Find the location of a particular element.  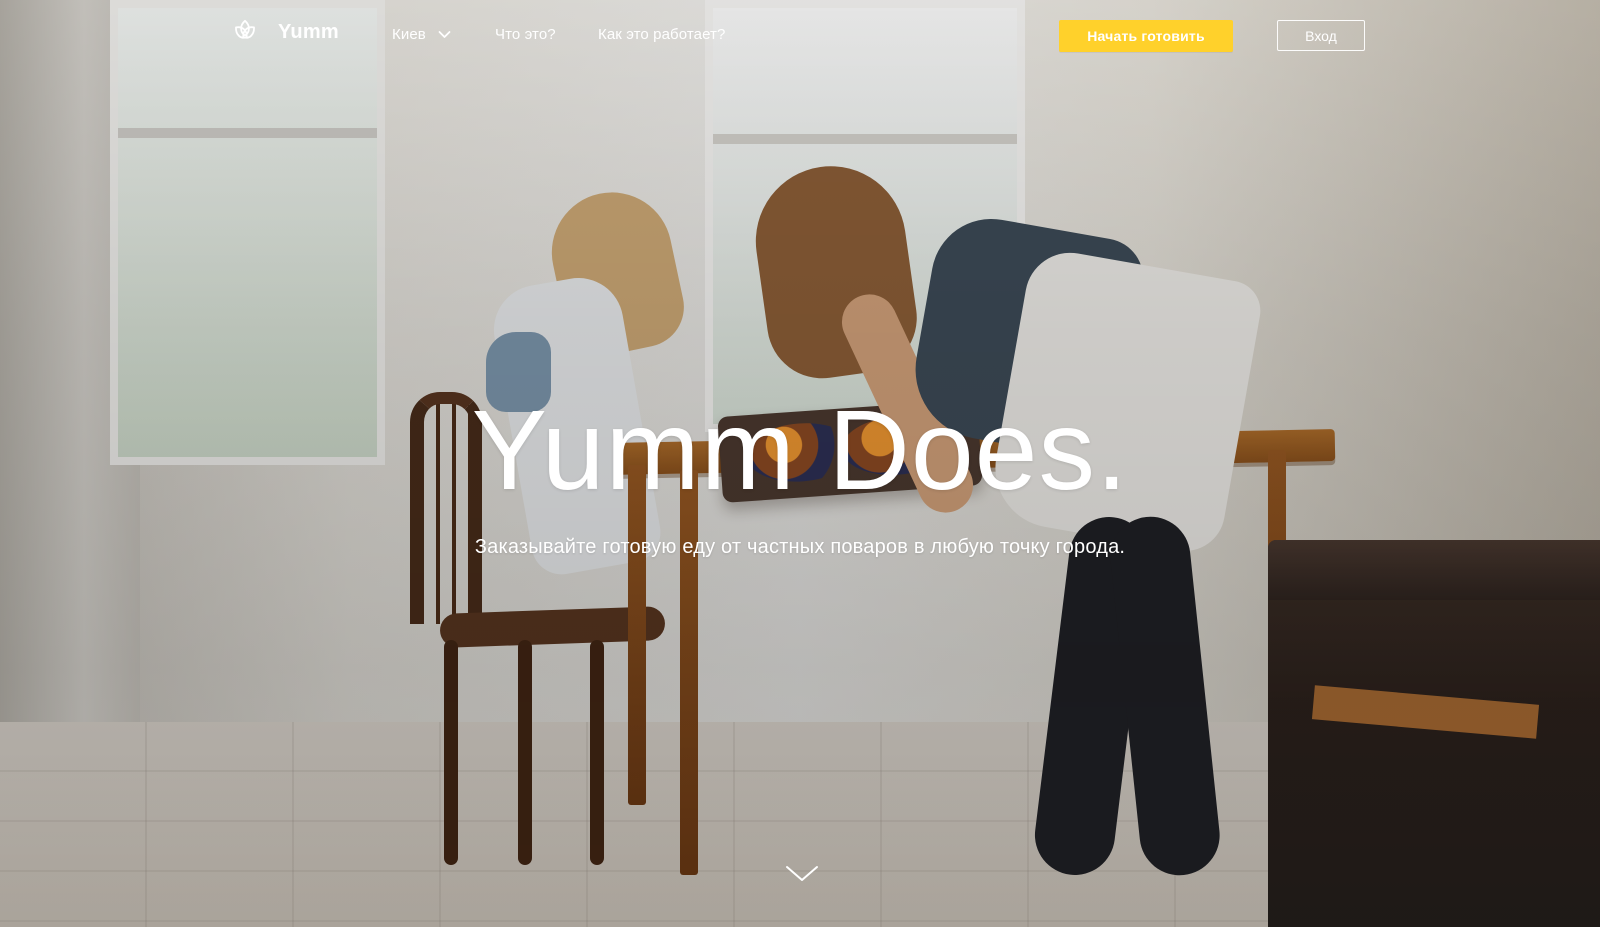

yumm-logo-icon is located at coordinates (245, 32).